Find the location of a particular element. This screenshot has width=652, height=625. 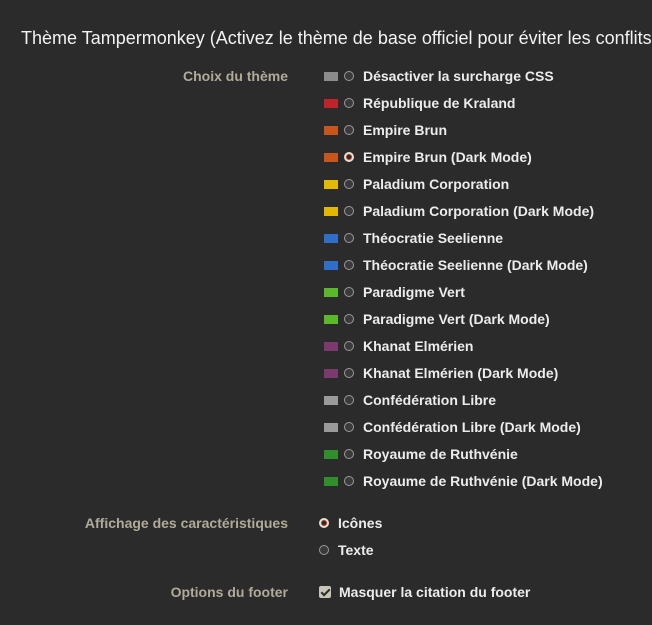

footer-quote-option: Masquer la citation du footer is located at coordinates (424, 592).